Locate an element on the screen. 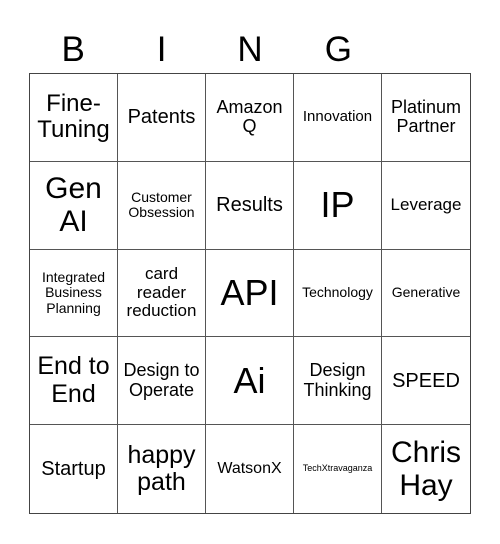  bingo-cell: Amazon Q is located at coordinates (250, 118).